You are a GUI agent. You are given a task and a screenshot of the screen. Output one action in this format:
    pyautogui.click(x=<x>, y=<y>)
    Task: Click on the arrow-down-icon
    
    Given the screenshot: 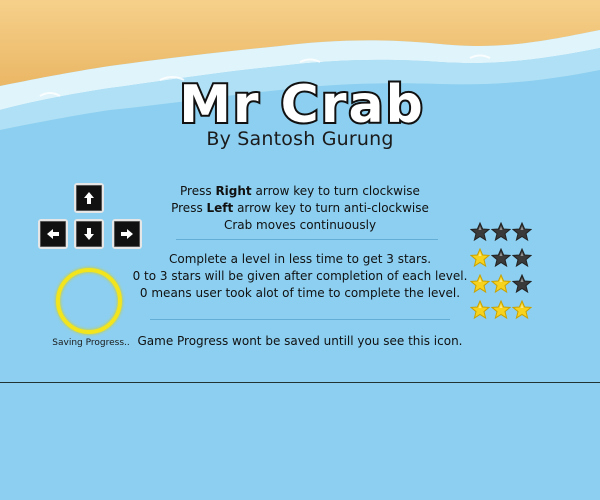 What is the action you would take?
    pyautogui.click(x=89, y=234)
    